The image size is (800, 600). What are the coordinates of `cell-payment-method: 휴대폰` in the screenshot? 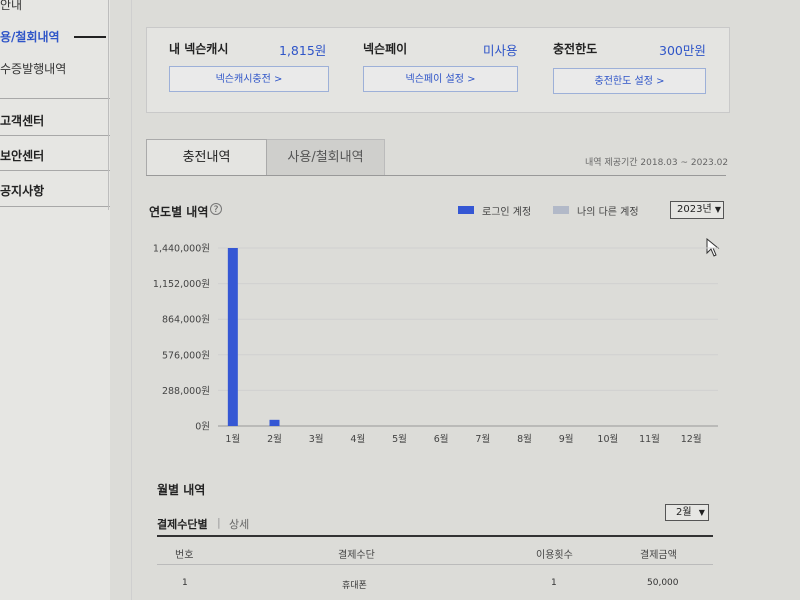 It's located at (354, 586).